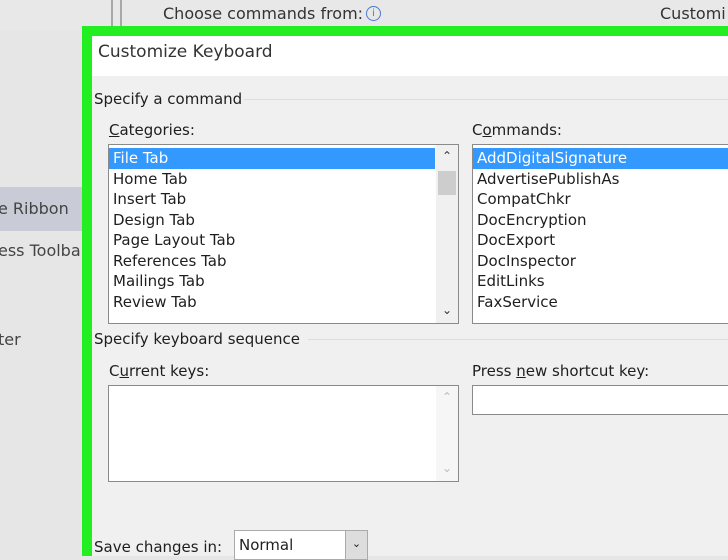 This screenshot has width=728, height=560. Describe the element at coordinates (447, 433) in the screenshot. I see `current-keys-scrollbar: ⌃ ⌄` at that location.